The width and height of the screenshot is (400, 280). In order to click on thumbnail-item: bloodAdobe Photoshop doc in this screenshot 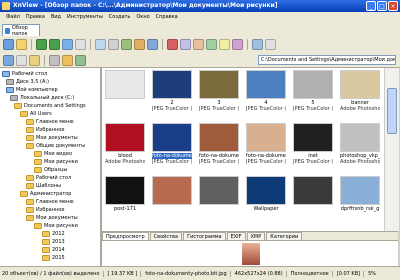, I will do `click(125, 145)`.